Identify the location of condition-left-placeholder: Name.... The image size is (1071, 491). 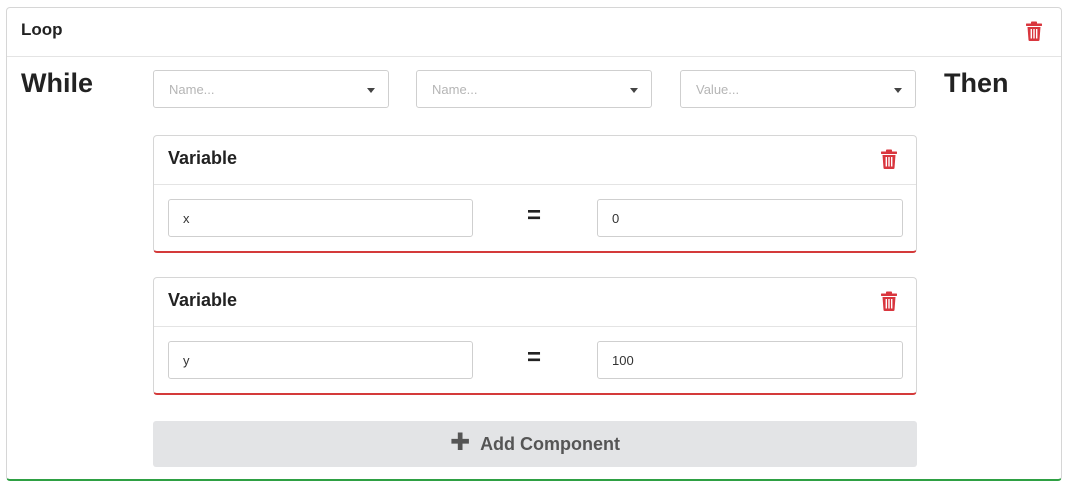
(192, 89).